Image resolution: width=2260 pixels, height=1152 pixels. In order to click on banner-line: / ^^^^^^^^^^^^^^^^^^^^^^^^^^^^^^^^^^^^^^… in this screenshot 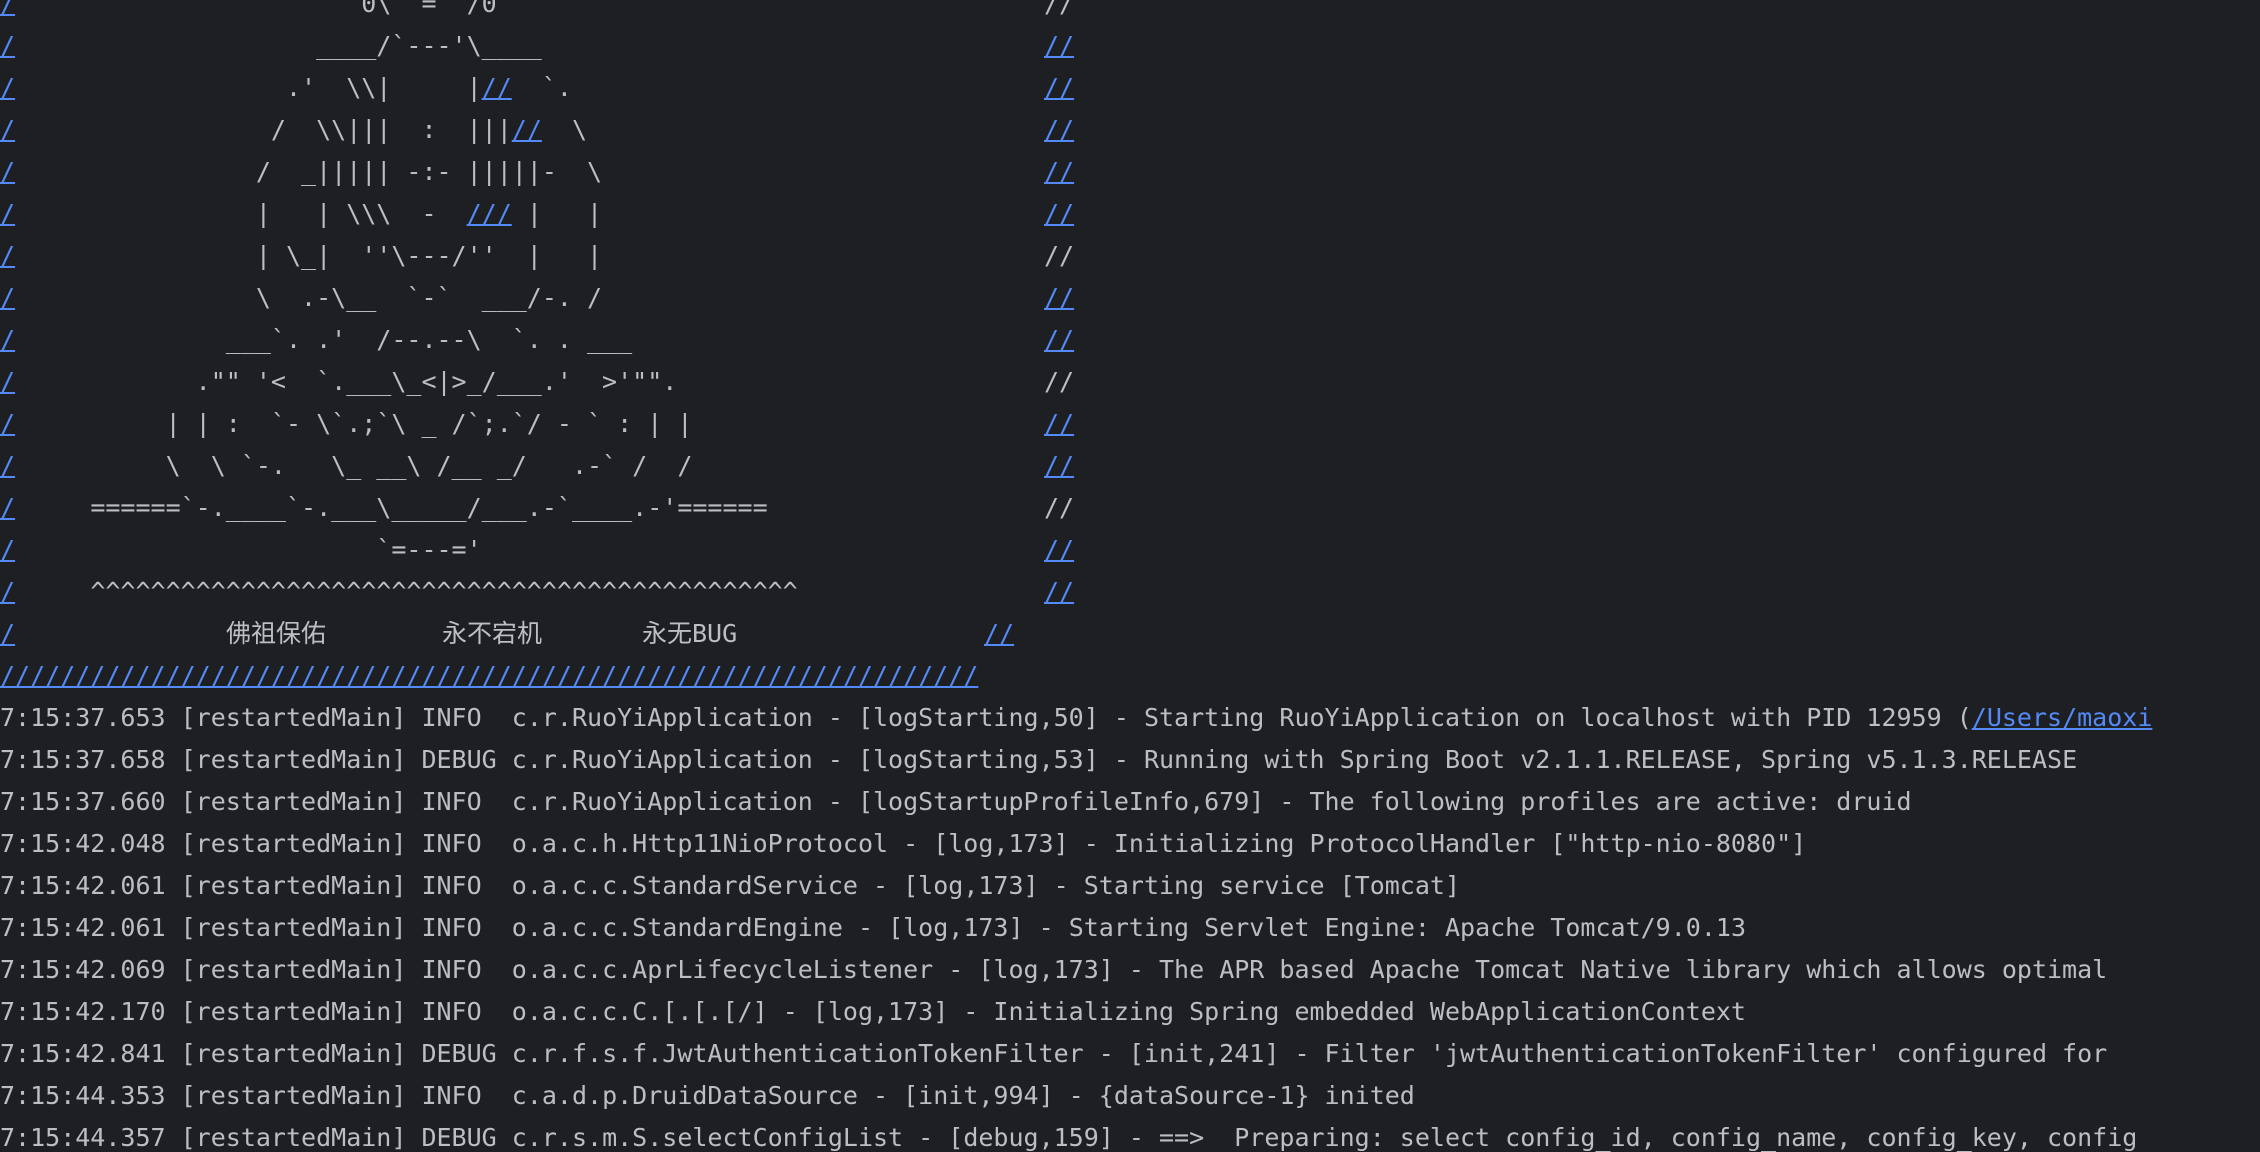, I will do `click(537, 592)`.